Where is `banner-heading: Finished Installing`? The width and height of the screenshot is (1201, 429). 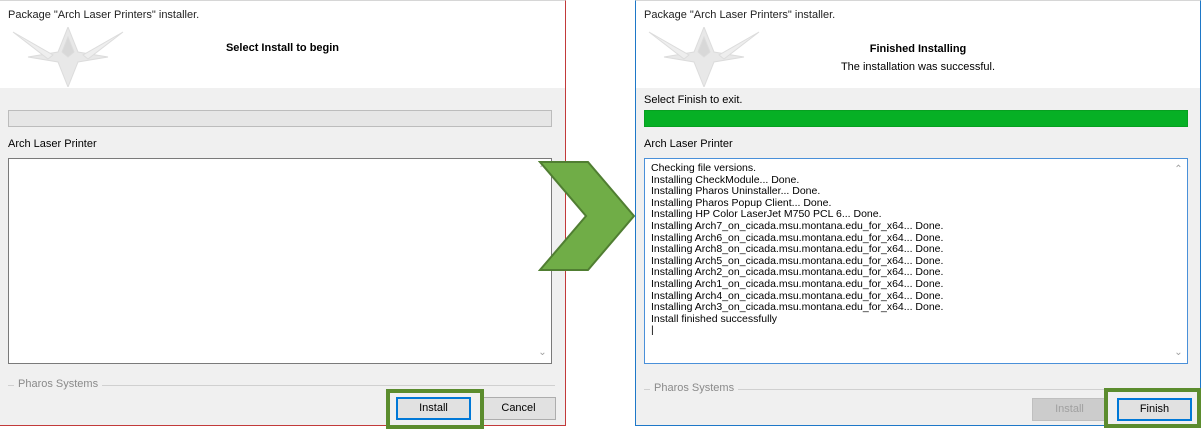
banner-heading: Finished Installing is located at coordinates (918, 49).